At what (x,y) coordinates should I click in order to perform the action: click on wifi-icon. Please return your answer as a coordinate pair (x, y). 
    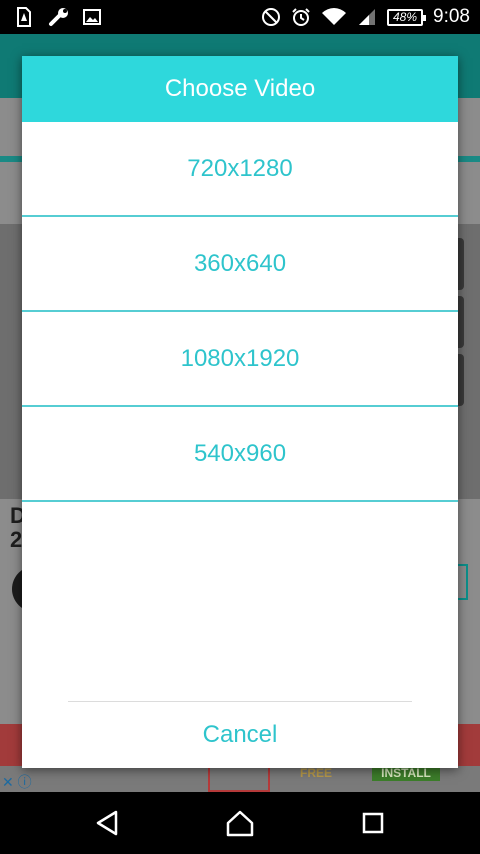
    Looking at the image, I should click on (334, 17).